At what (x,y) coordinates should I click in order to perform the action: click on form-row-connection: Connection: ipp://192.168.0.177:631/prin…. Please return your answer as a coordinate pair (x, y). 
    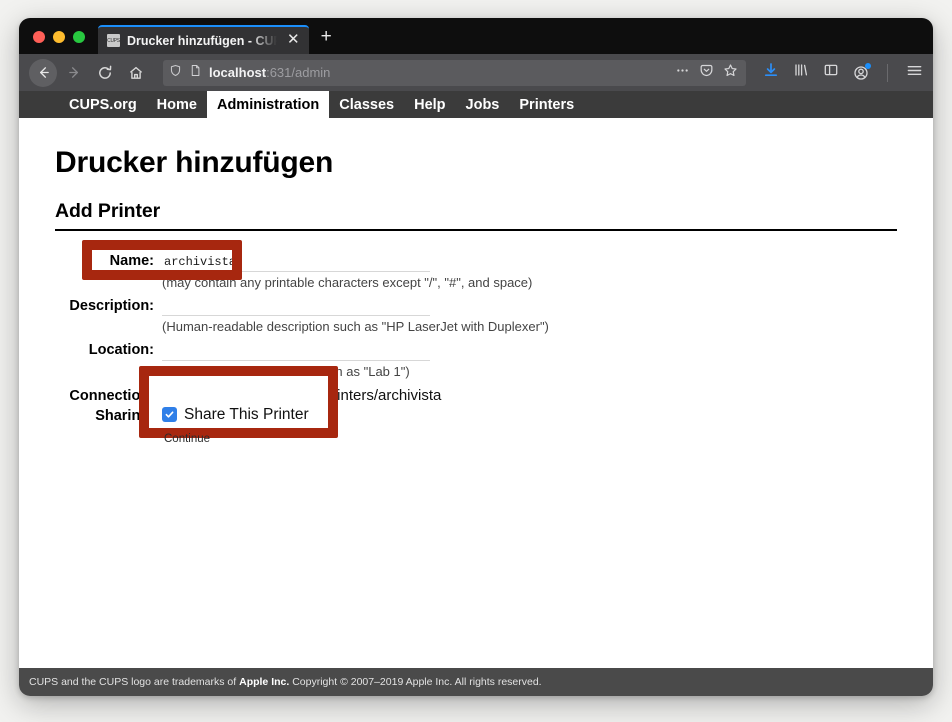
    Looking at the image, I should click on (476, 395).